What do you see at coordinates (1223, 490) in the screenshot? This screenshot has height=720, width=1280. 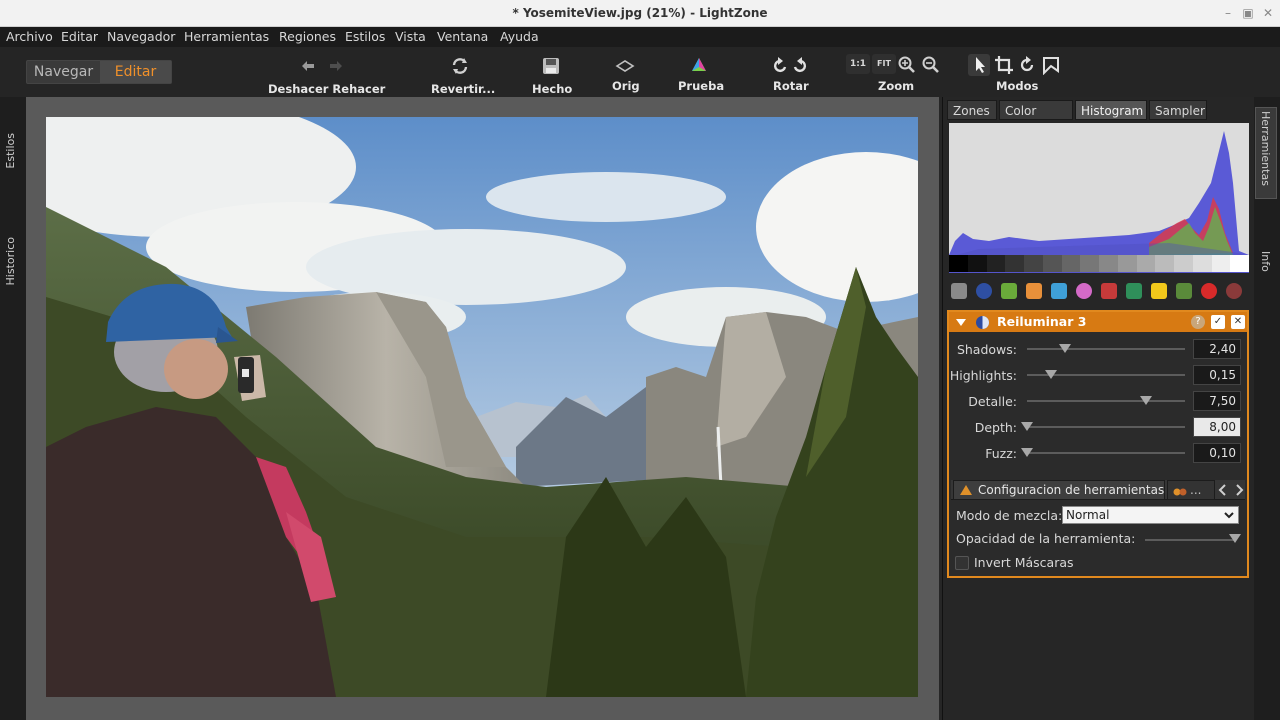 I see `chevron-left-icon` at bounding box center [1223, 490].